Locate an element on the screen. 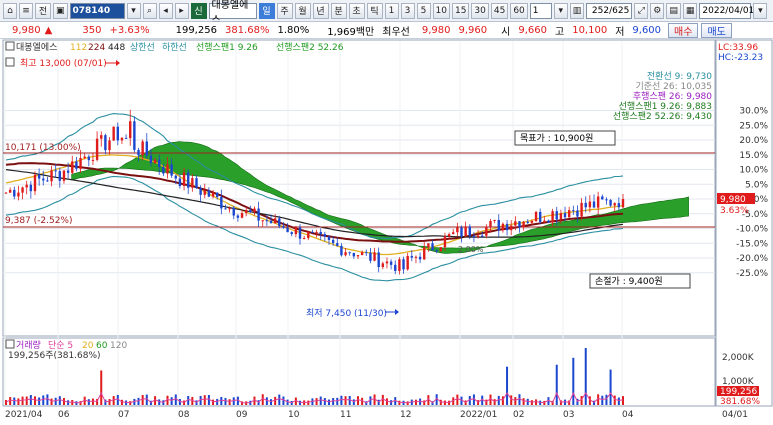 This screenshot has width=773, height=425. dropdown-icon: ▾ is located at coordinates (133, 10).